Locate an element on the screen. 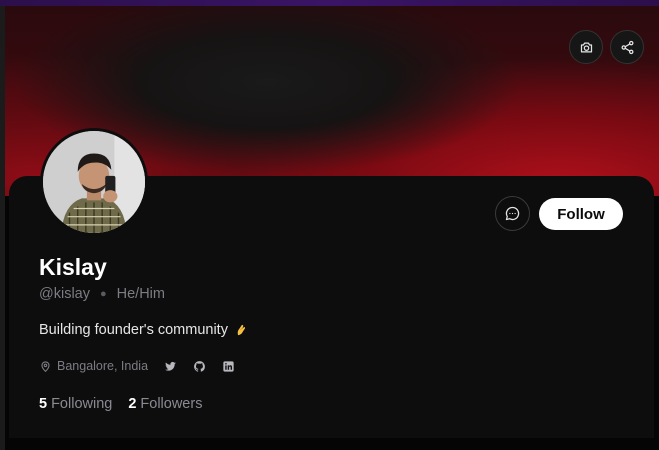  avatar is located at coordinates (94, 182).